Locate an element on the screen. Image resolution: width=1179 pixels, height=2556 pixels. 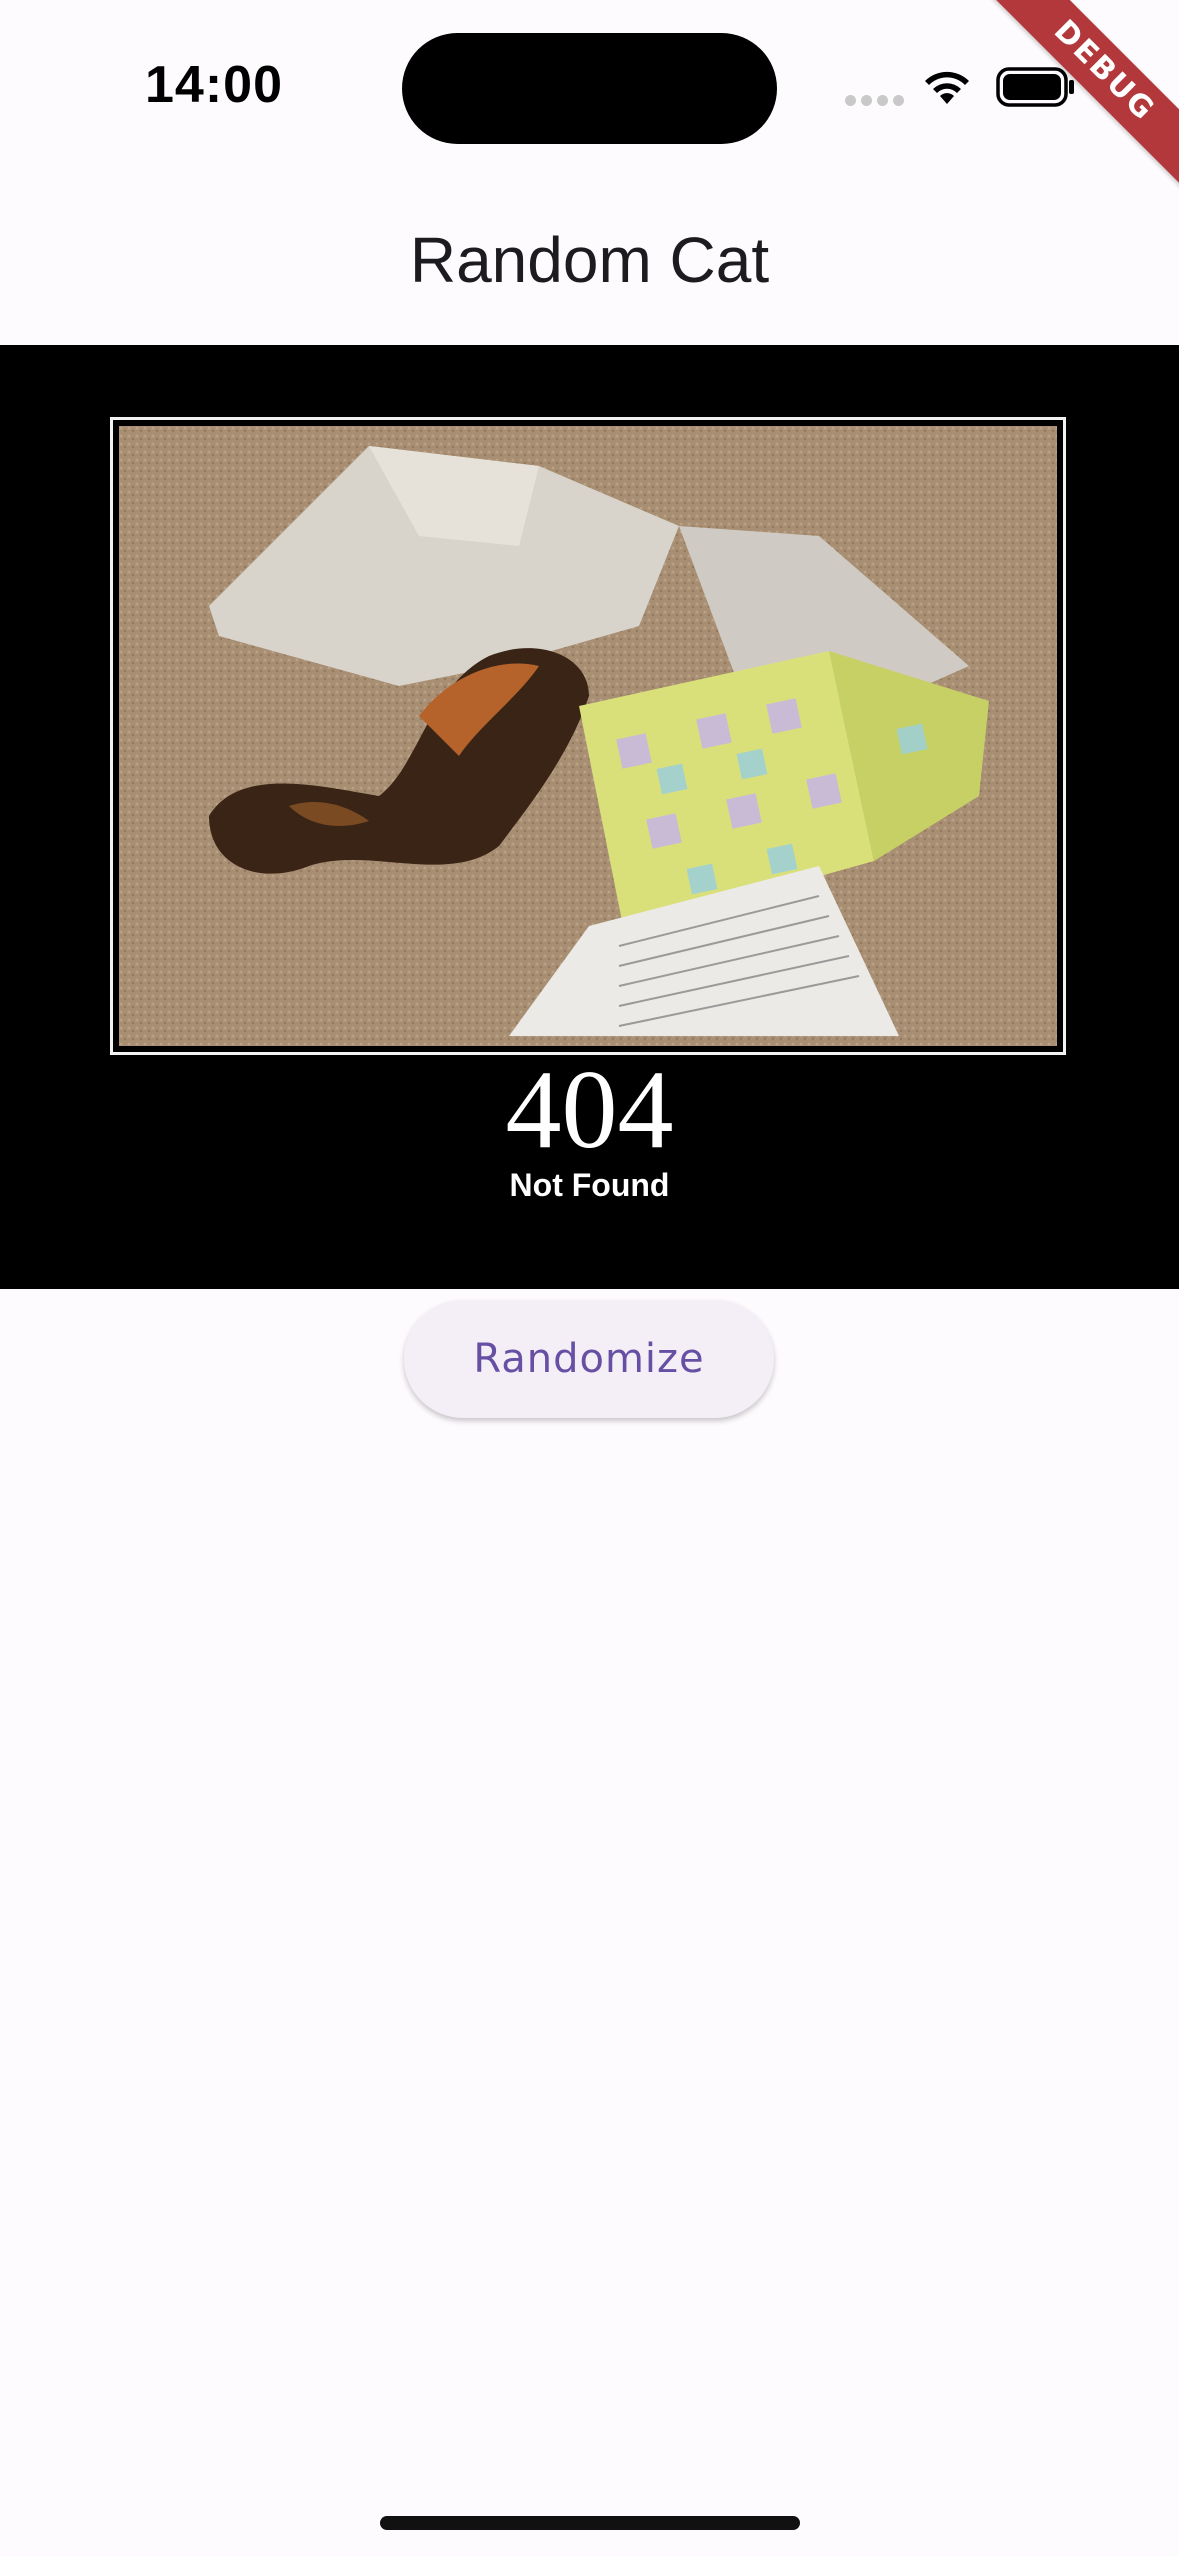
battery-icon is located at coordinates (1035, 87).